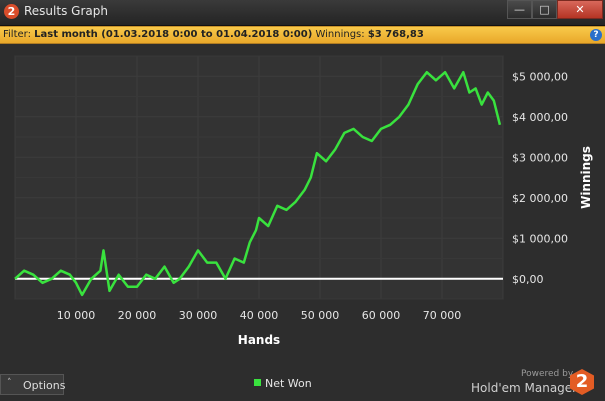 The height and width of the screenshot is (401, 605). I want to click on x-tick-label: 20 000, so click(137, 315).